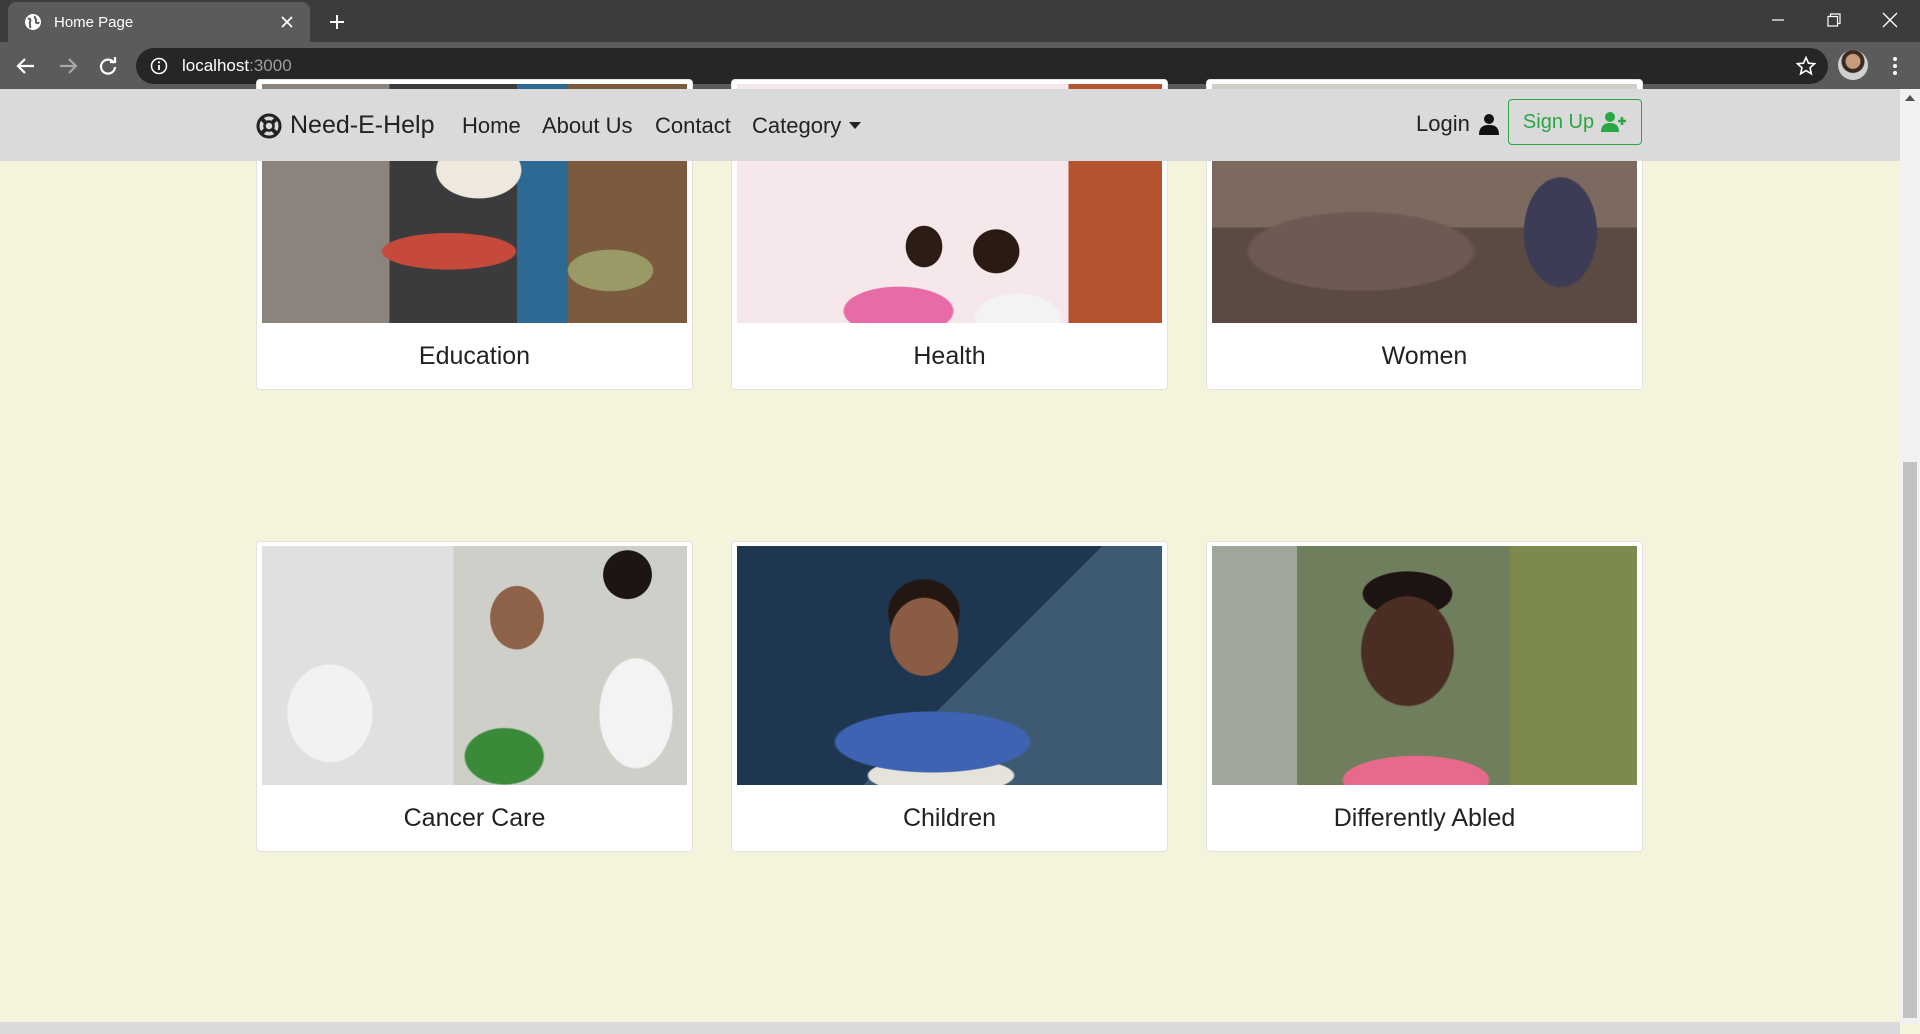 This screenshot has height=1034, width=1920. What do you see at coordinates (1895, 66) in the screenshot?
I see `more-vertical-icon` at bounding box center [1895, 66].